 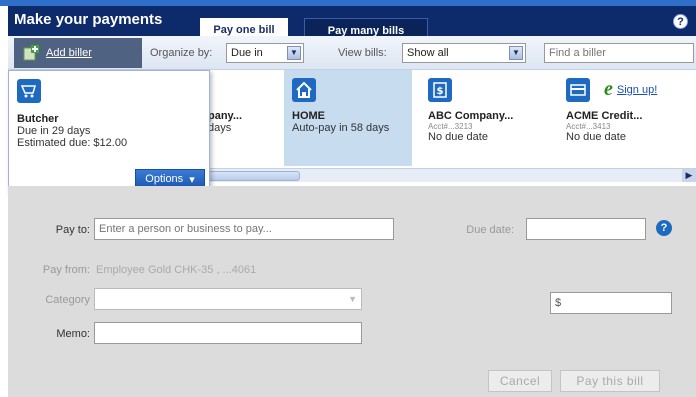 What do you see at coordinates (586, 229) in the screenshot?
I see `due-date-input` at bounding box center [586, 229].